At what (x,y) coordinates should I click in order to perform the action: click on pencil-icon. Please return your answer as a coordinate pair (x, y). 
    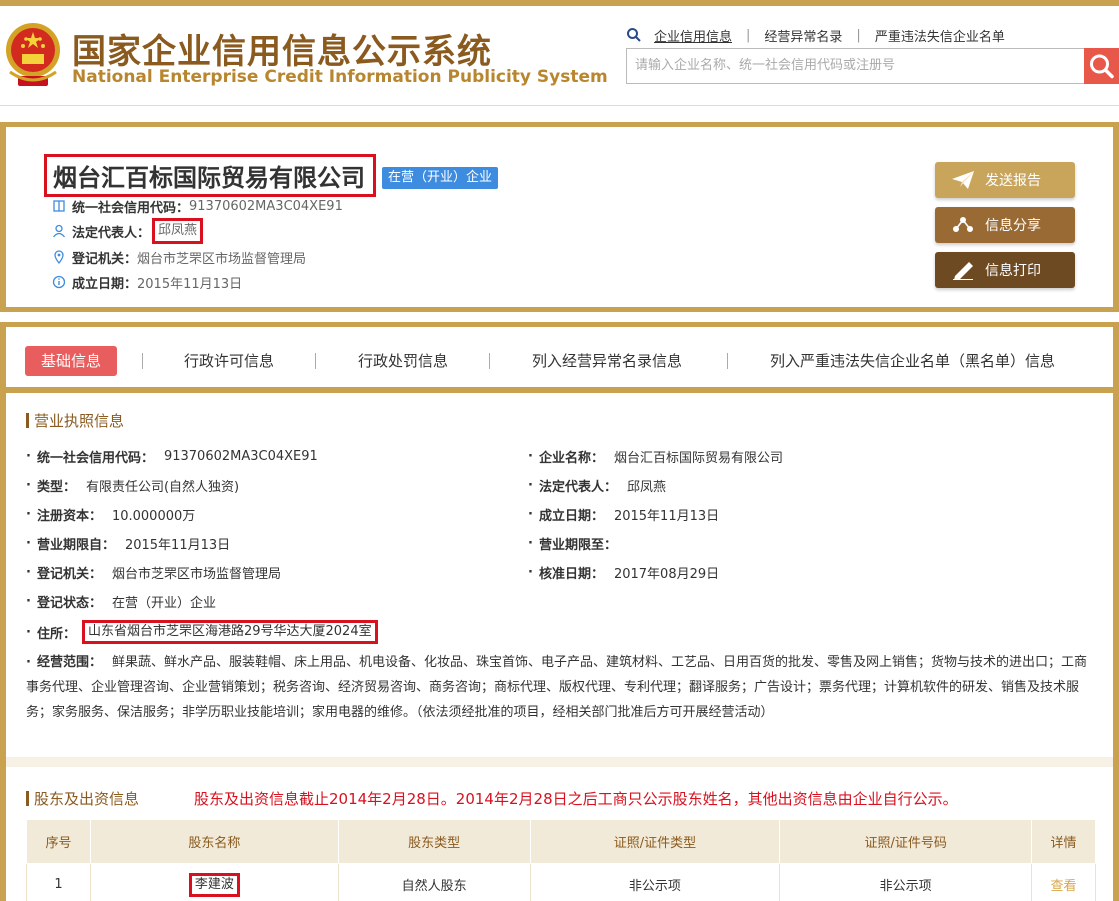
    Looking at the image, I should click on (963, 271).